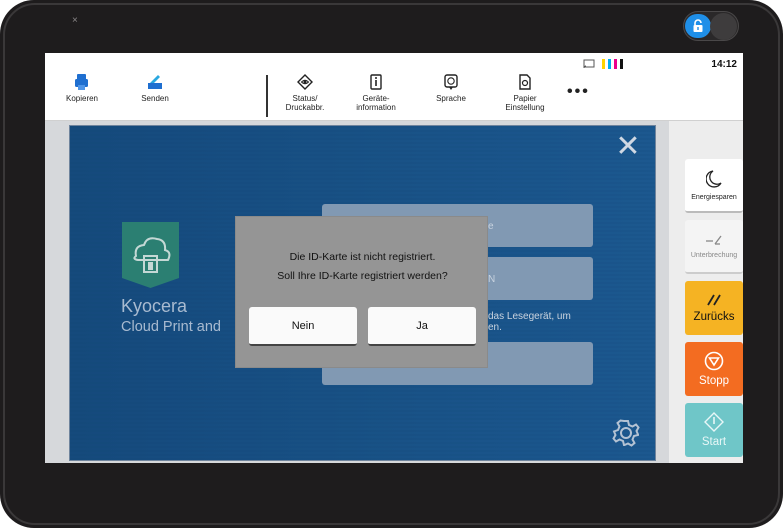 The height and width of the screenshot is (528, 783). I want to click on back-label: Zurücks, so click(714, 317).